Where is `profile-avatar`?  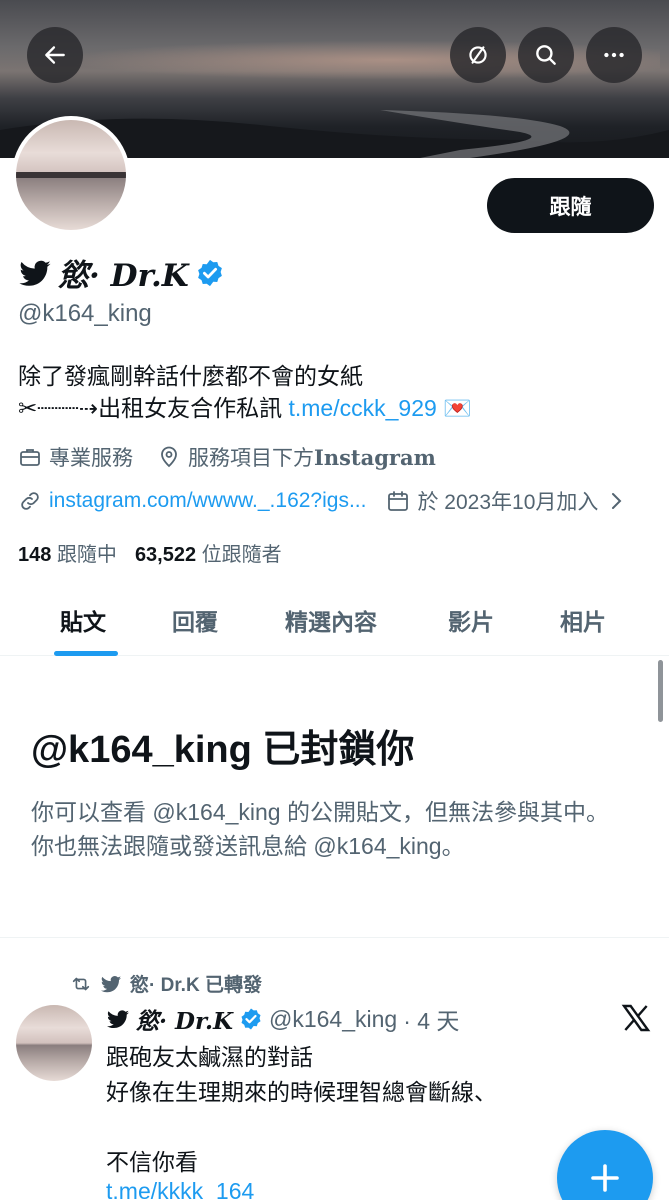
profile-avatar is located at coordinates (71, 175).